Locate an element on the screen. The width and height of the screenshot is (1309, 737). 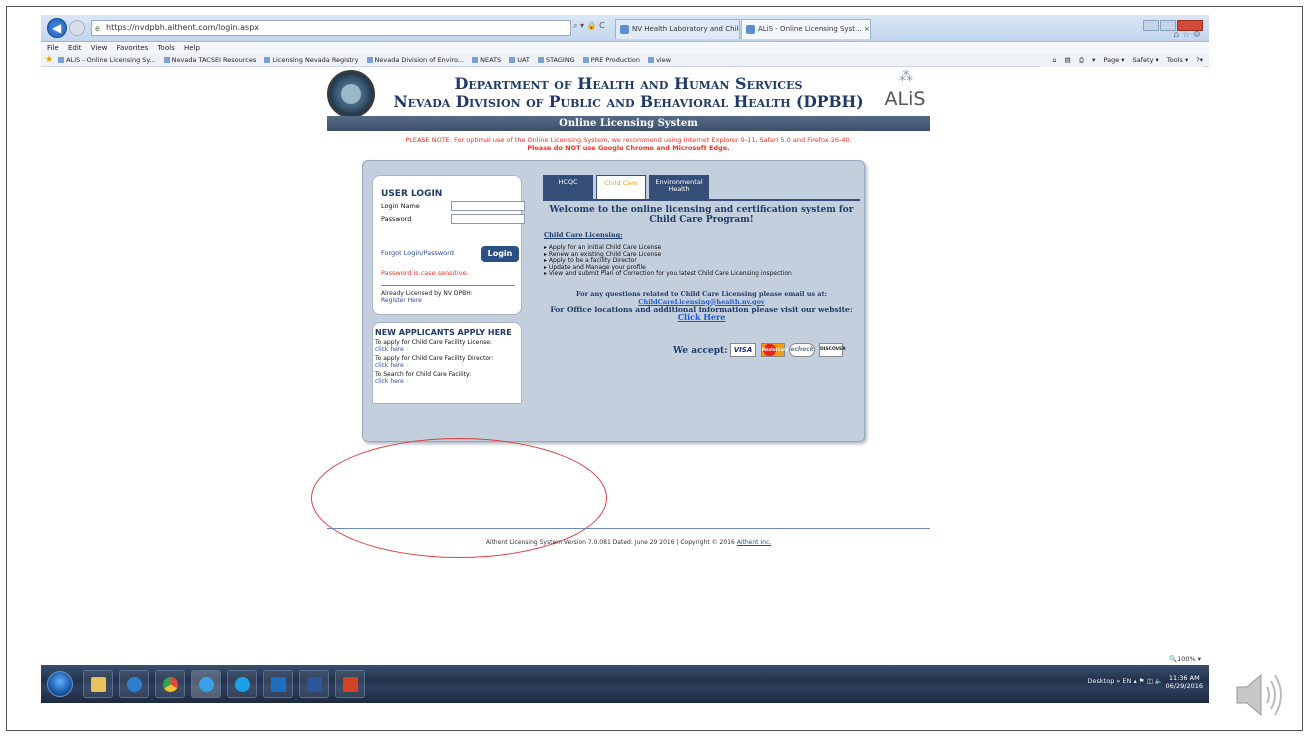
favorite-item: UAT is located at coordinates (519, 60).